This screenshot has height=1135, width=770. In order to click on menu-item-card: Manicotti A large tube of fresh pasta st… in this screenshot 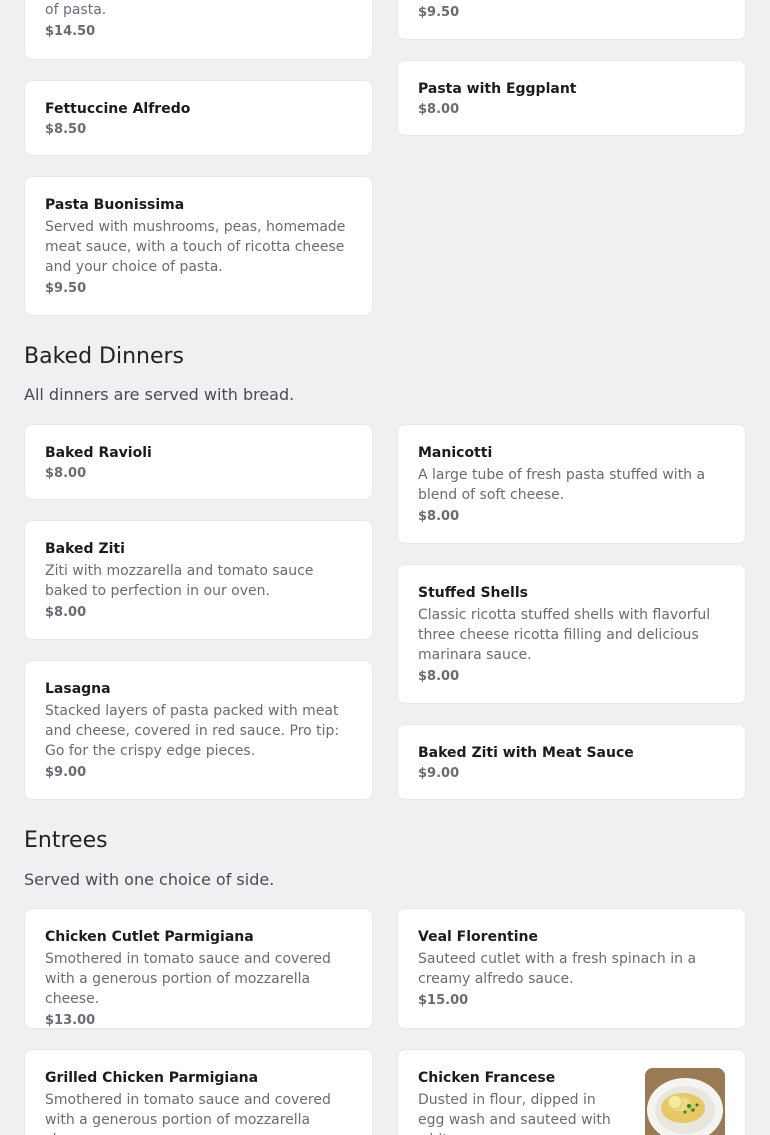, I will do `click(571, 484)`.